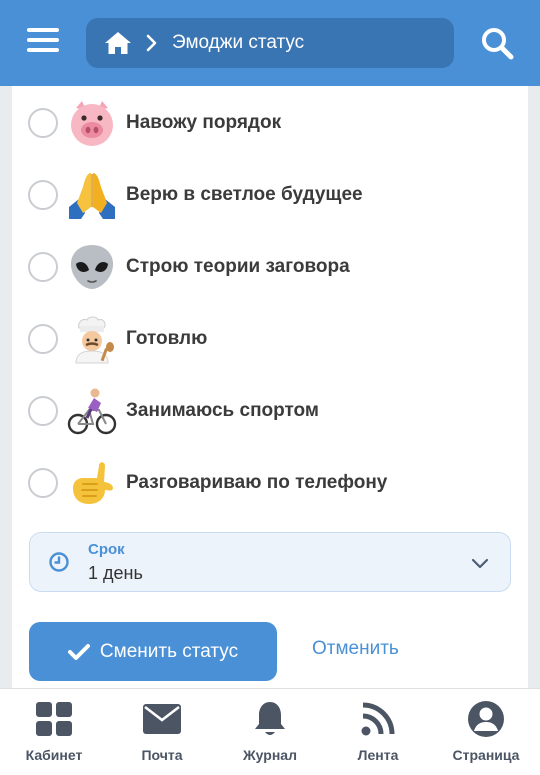  I want to click on term-value: 1 день, so click(115, 573).